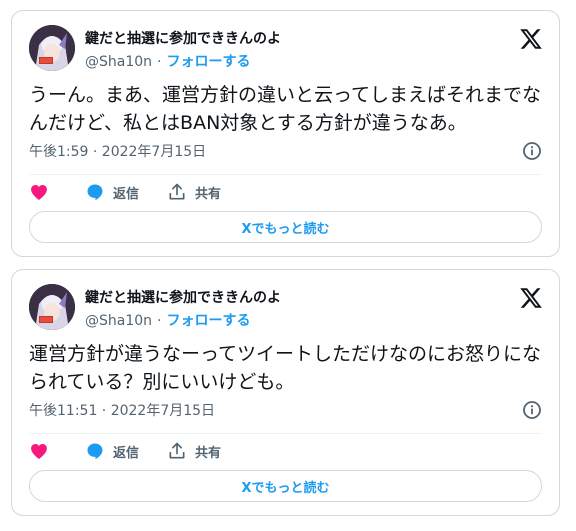  I want to click on timestamp: 午後11:51 · 2022年7月15日, so click(122, 410).